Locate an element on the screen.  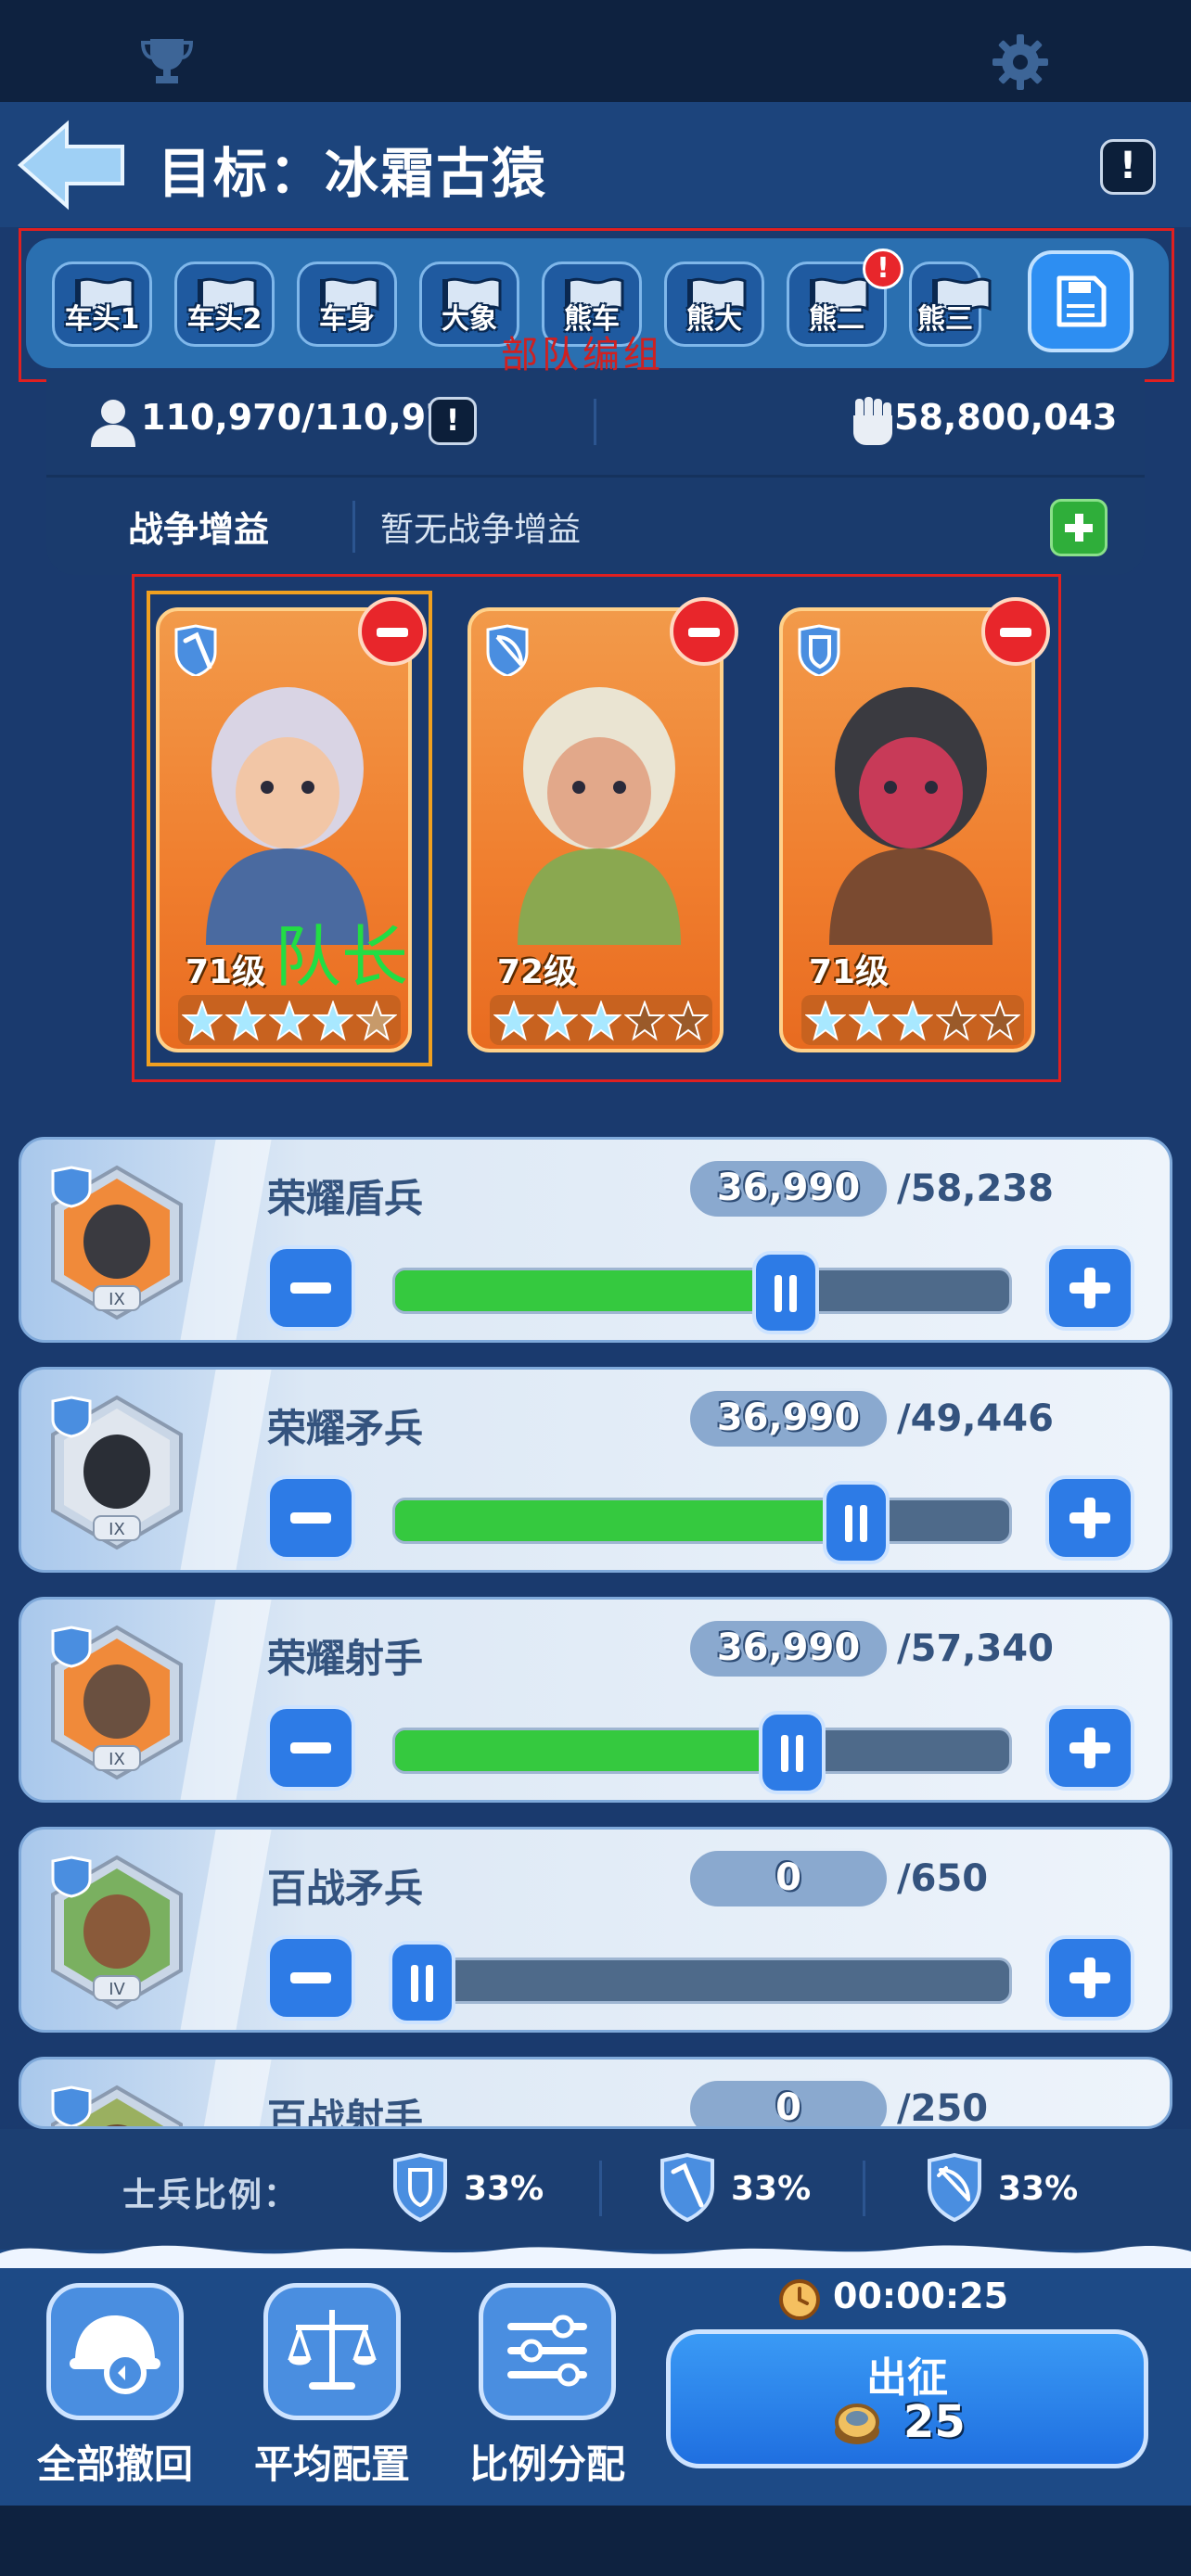
hero-stars is located at coordinates (601, 1020).